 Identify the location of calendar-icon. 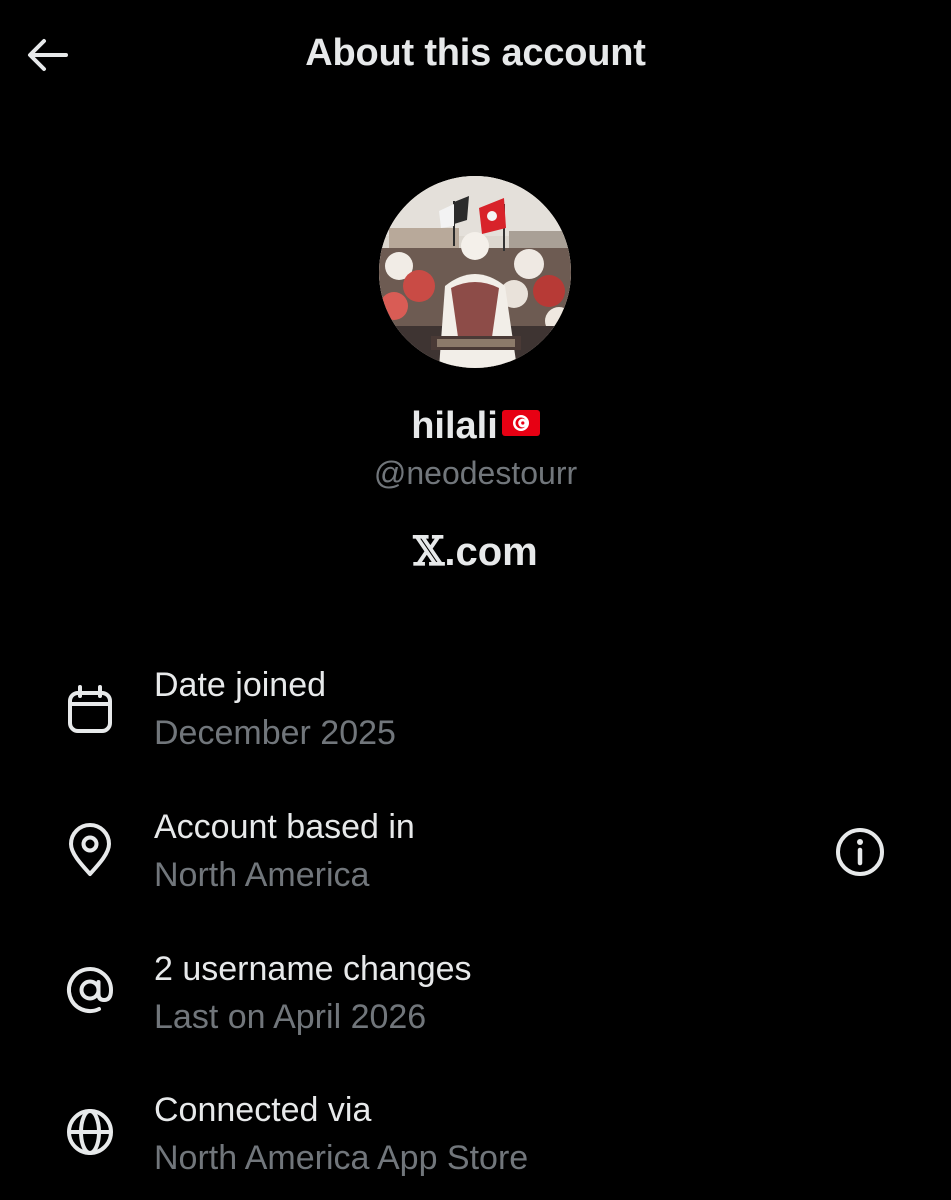
(90, 709).